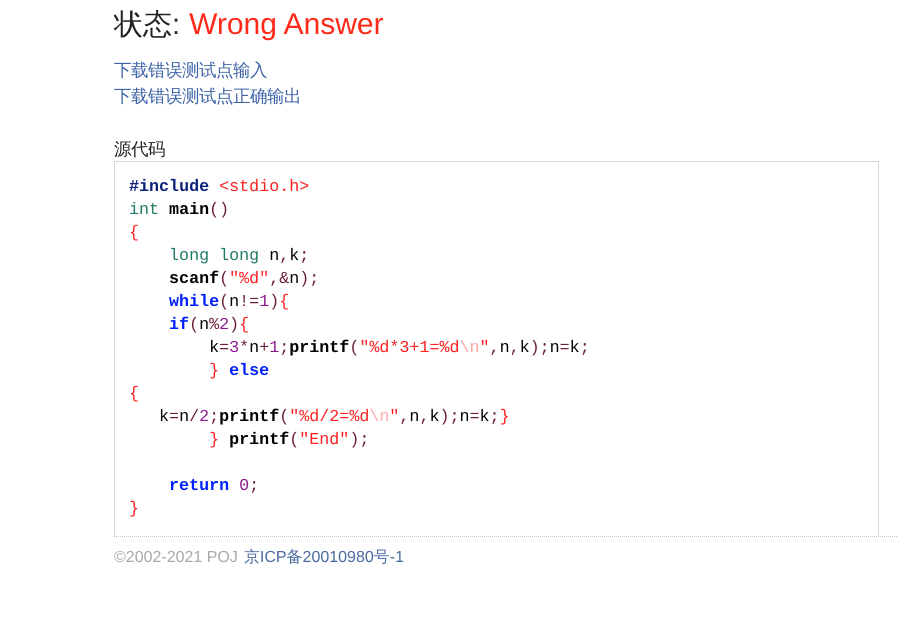 This screenshot has width=897, height=618. Describe the element at coordinates (334, 418) in the screenshot. I see `code-line: k=n/2;printf("%d/2=%d\n",n,k);n=k;}` at that location.